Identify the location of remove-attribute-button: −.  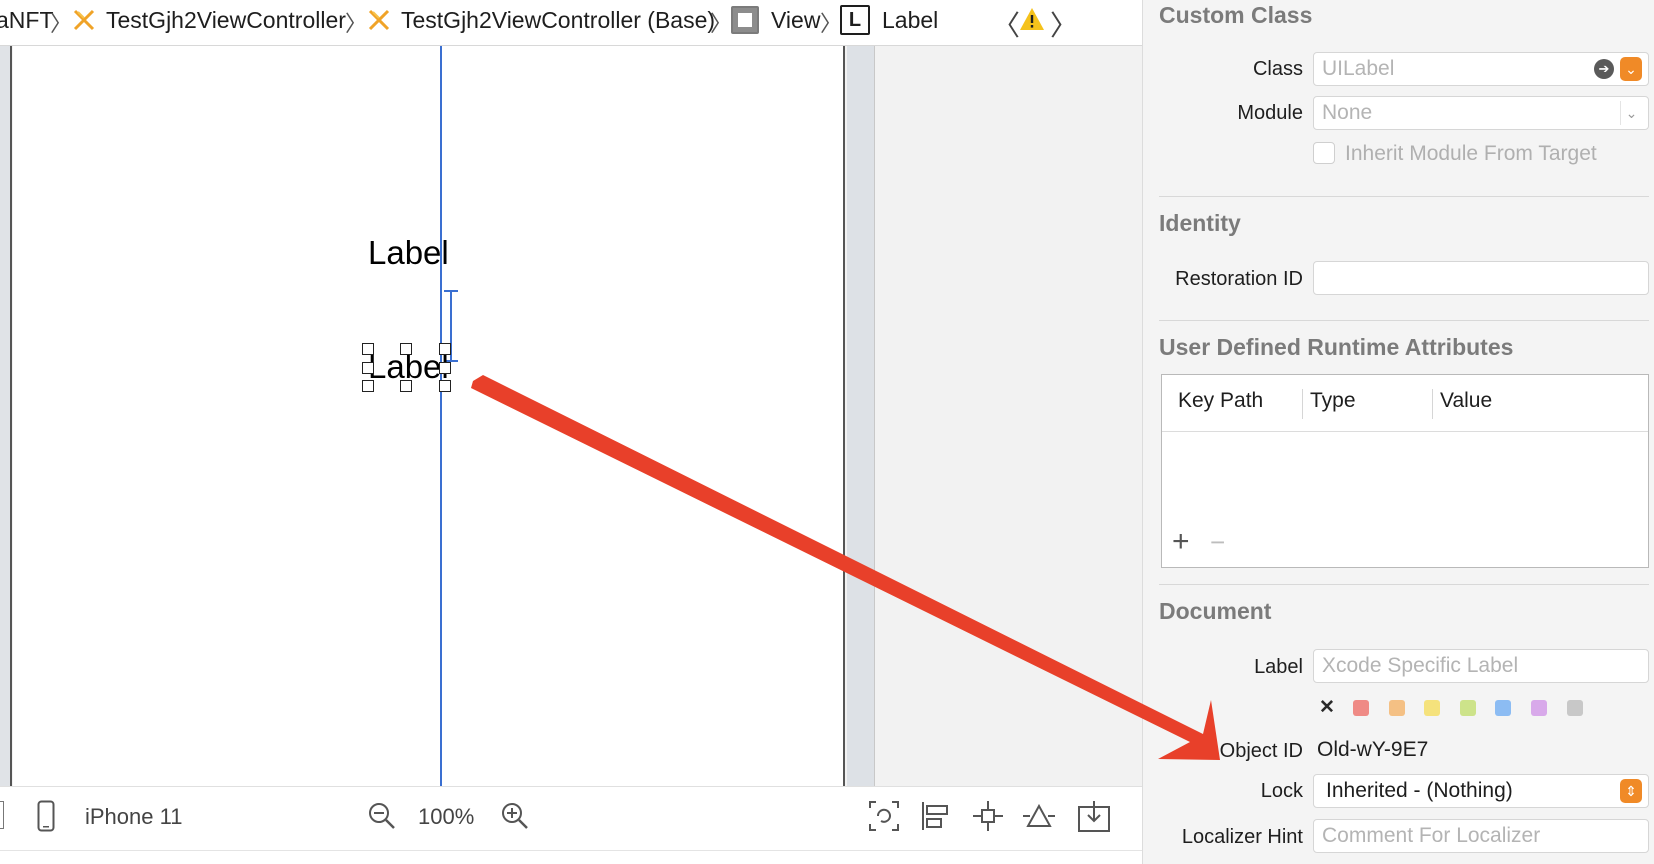
(1217, 542).